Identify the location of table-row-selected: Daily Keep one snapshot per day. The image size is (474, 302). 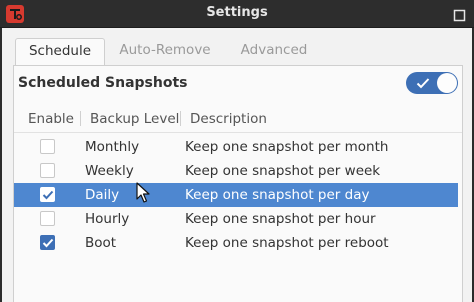
(236, 195).